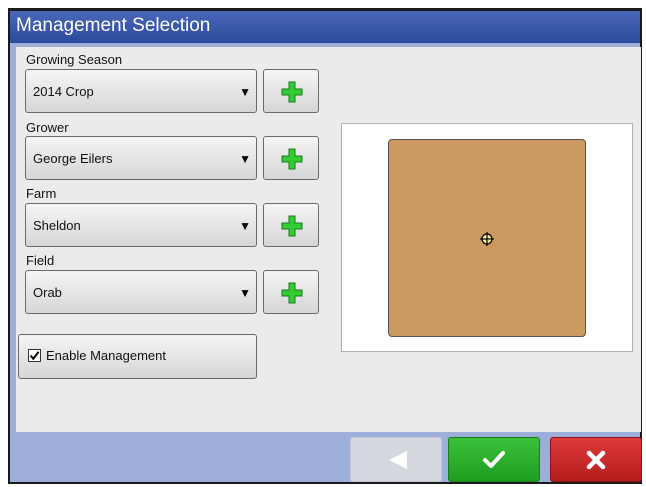  I want to click on cancel-button, so click(596, 459).